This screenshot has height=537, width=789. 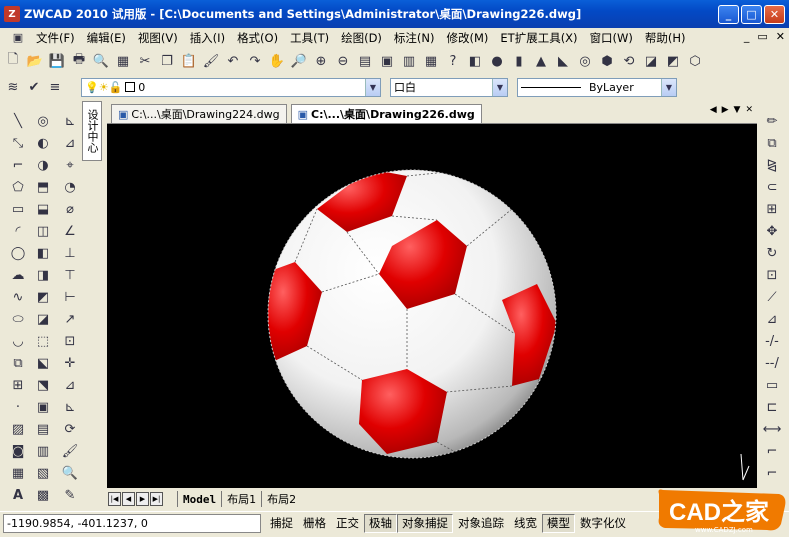 What do you see at coordinates (43, 209) in the screenshot?
I see `move-face-icon: ⬓` at bounding box center [43, 209].